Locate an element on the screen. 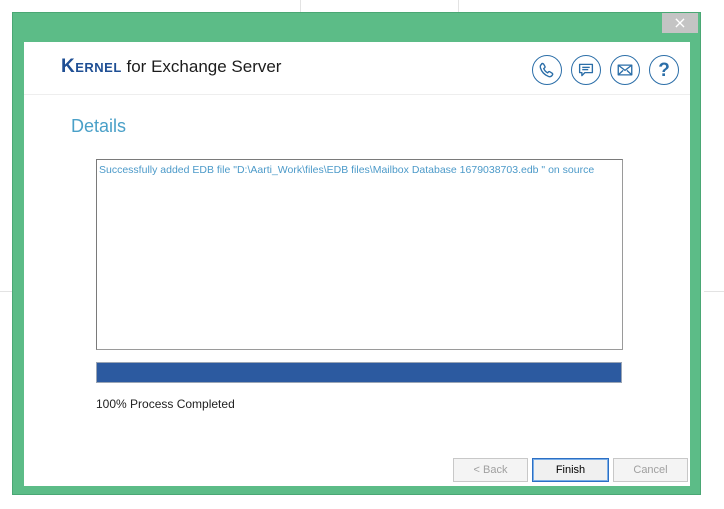  close-icon: × is located at coordinates (680, 22).